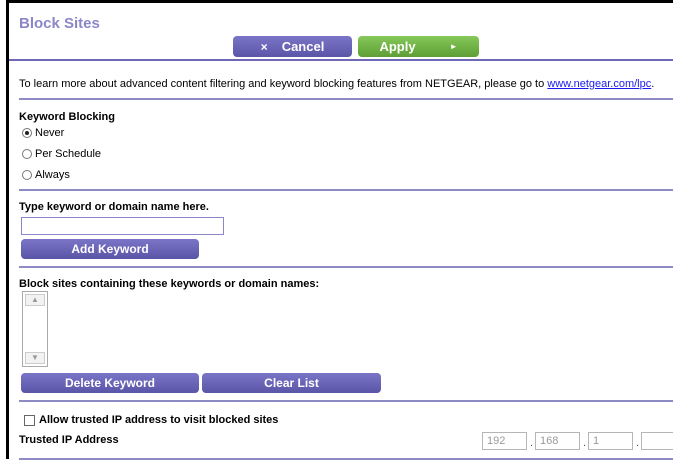 The image size is (673, 460). I want to click on keyword-input, so click(122, 226).